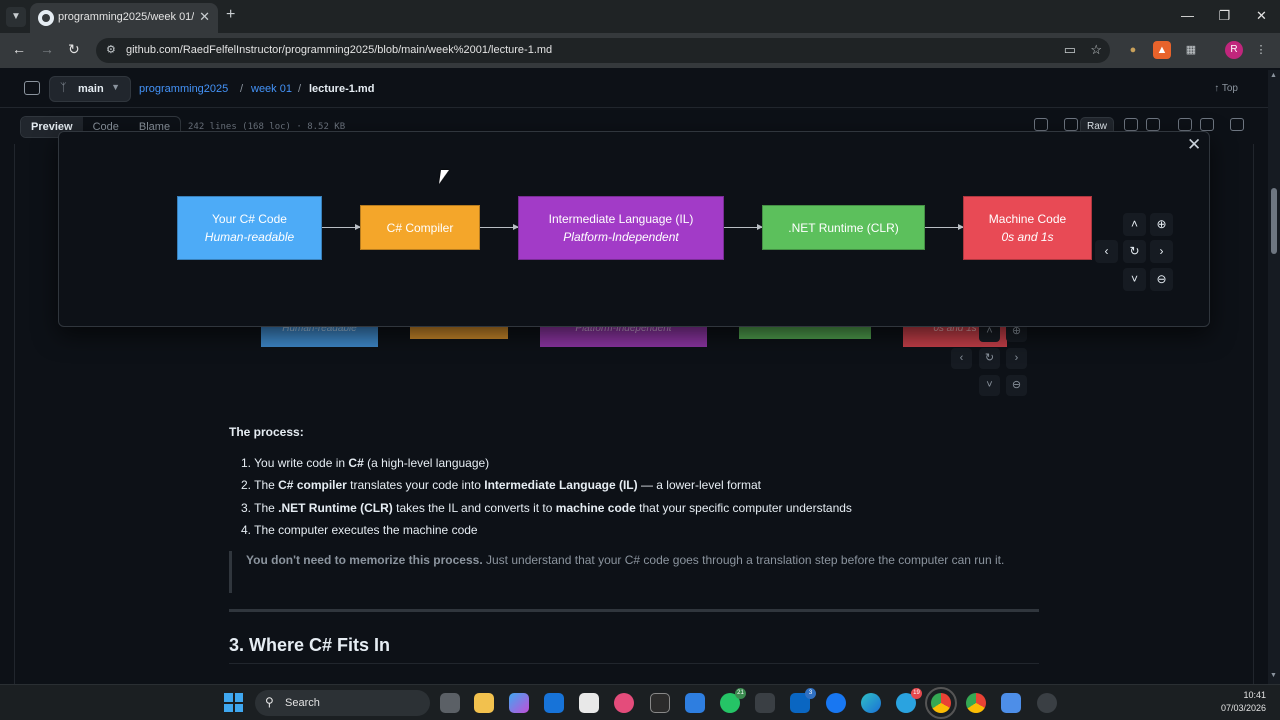 This screenshot has width=1280, height=720. Describe the element at coordinates (46, 18) in the screenshot. I see `github-icon` at that location.